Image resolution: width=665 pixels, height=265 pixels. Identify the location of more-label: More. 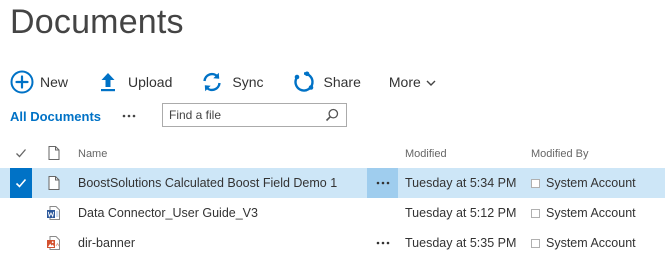
(404, 82).